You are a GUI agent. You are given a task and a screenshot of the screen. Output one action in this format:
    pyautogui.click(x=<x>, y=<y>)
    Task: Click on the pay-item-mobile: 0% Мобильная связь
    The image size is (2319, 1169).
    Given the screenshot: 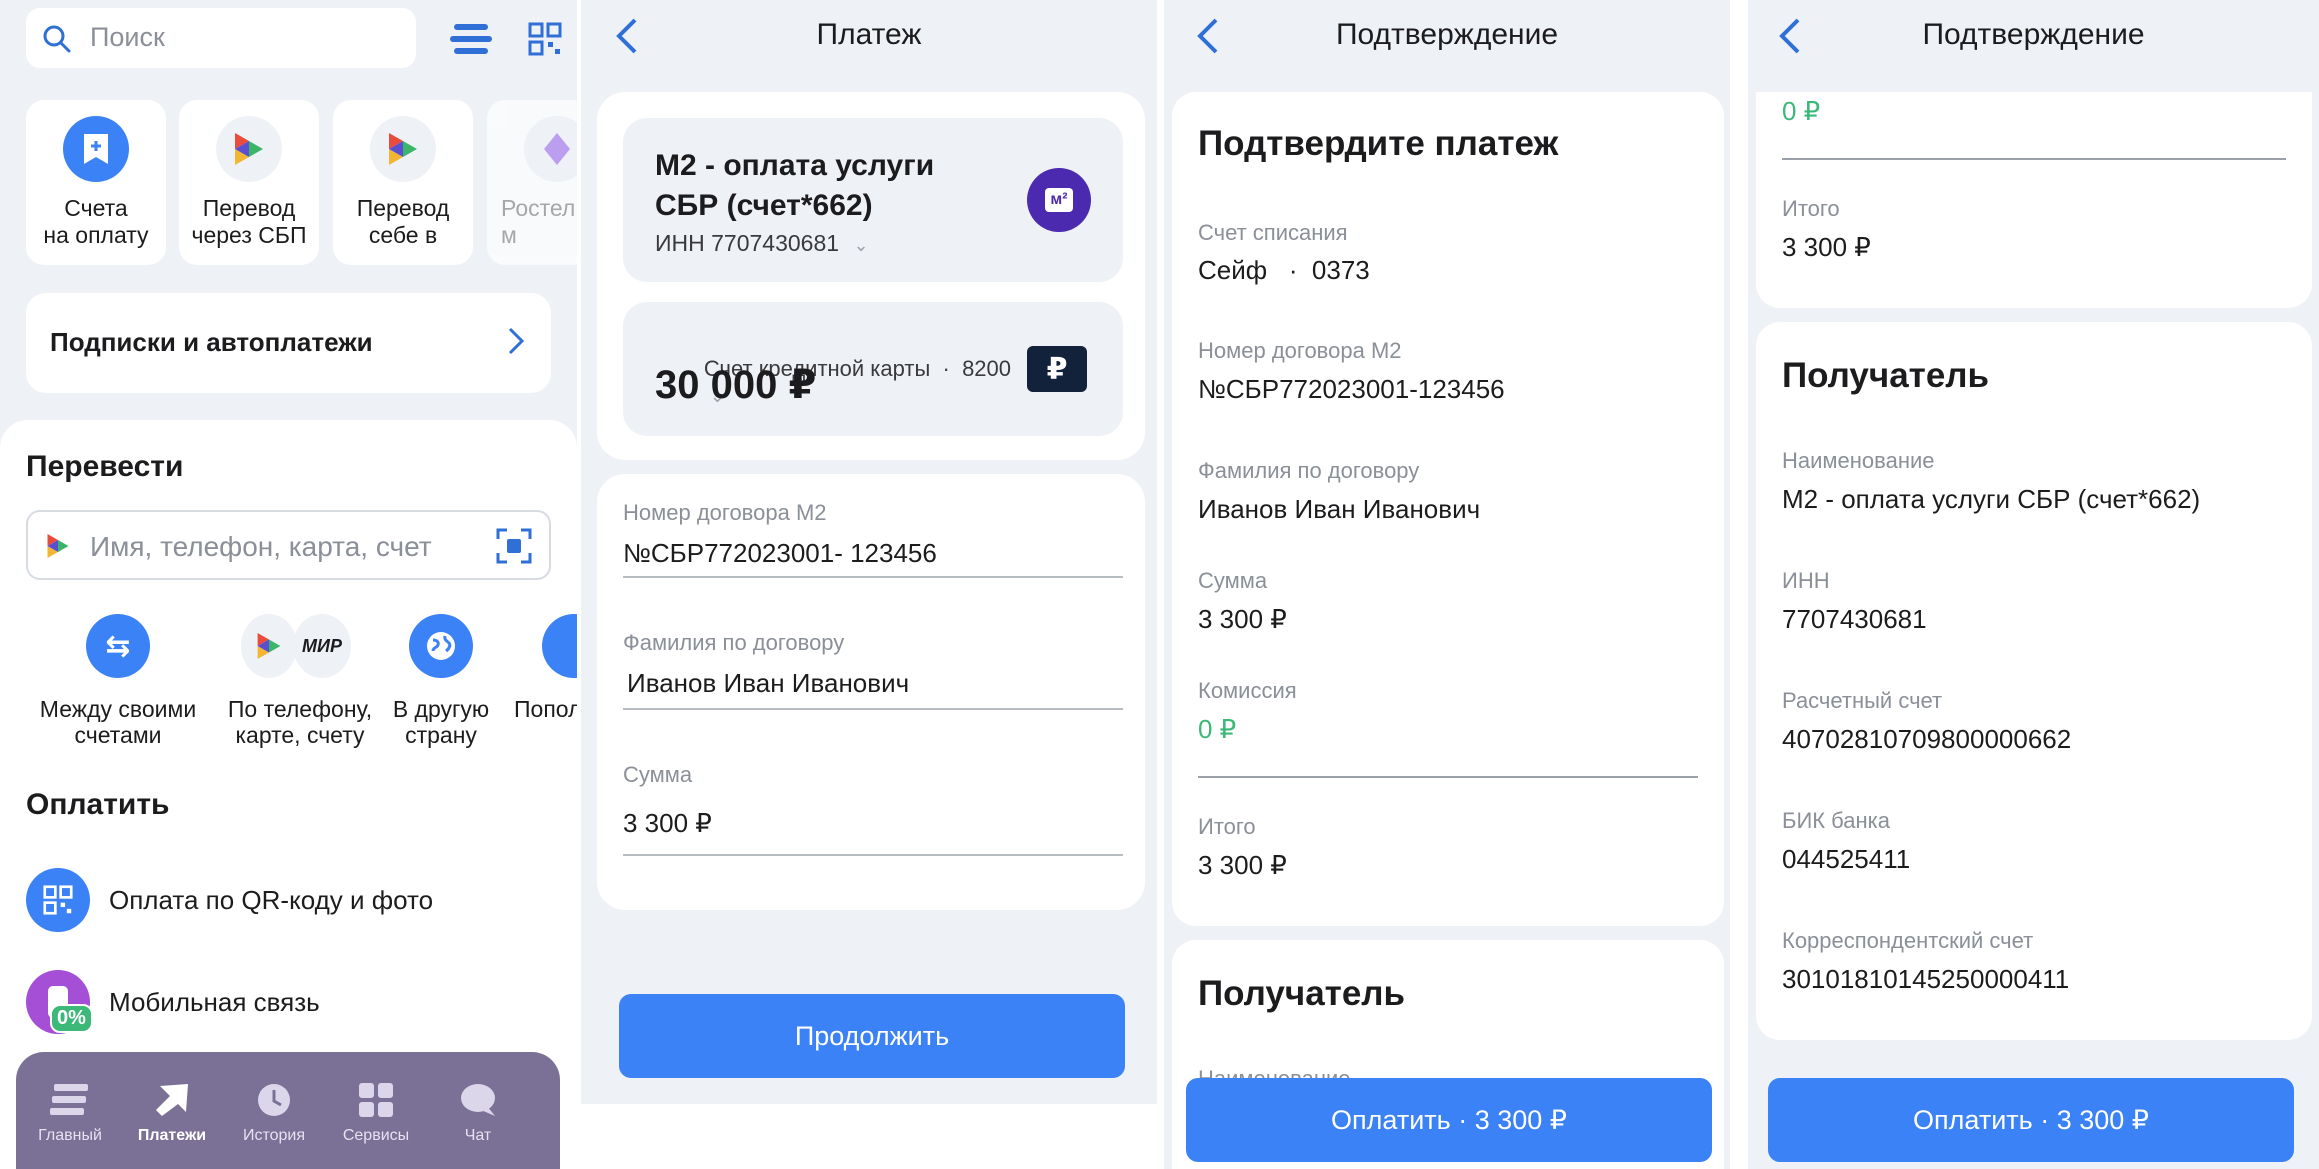 What is the action you would take?
    pyautogui.click(x=286, y=1003)
    